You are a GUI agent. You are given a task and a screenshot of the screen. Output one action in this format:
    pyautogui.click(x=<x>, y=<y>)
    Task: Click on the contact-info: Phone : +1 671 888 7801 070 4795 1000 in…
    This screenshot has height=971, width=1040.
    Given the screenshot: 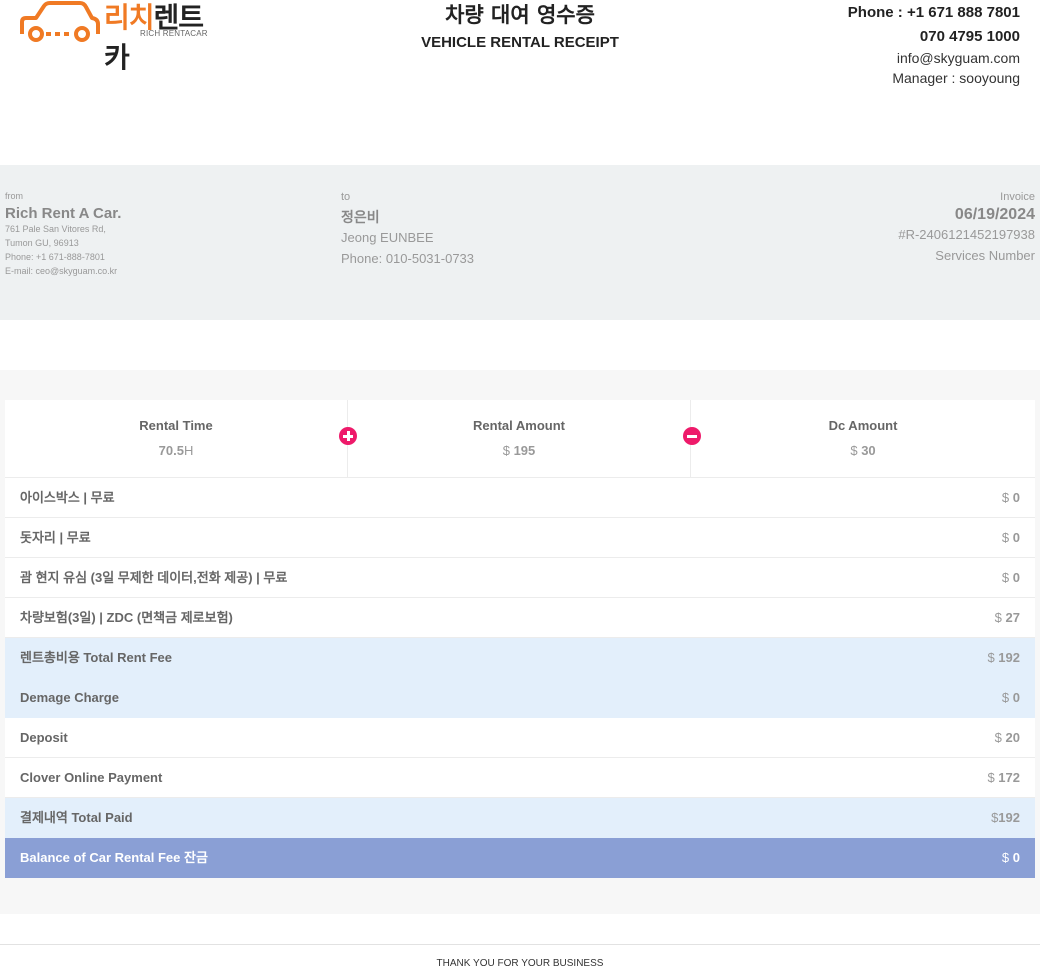 What is the action you would take?
    pyautogui.click(x=934, y=45)
    